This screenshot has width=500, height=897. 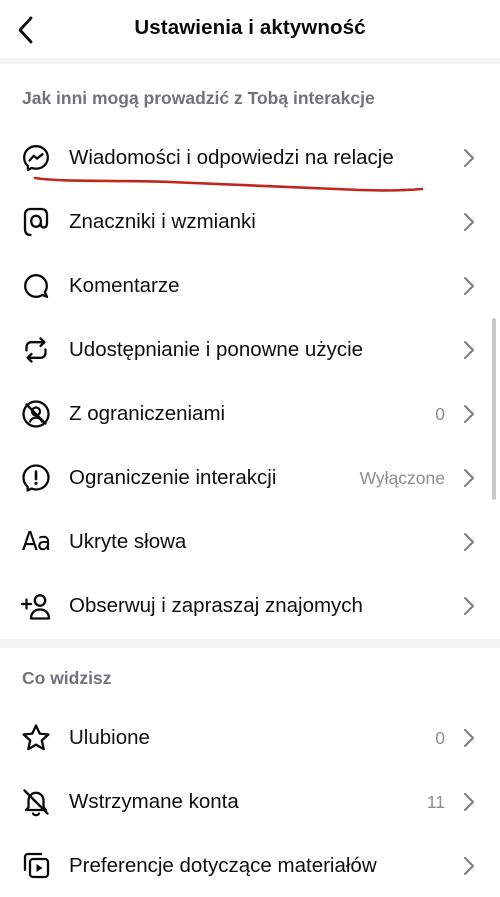 I want to click on settings-item-messages: Wiadomości i odpowiedzi na relacje, so click(x=250, y=158).